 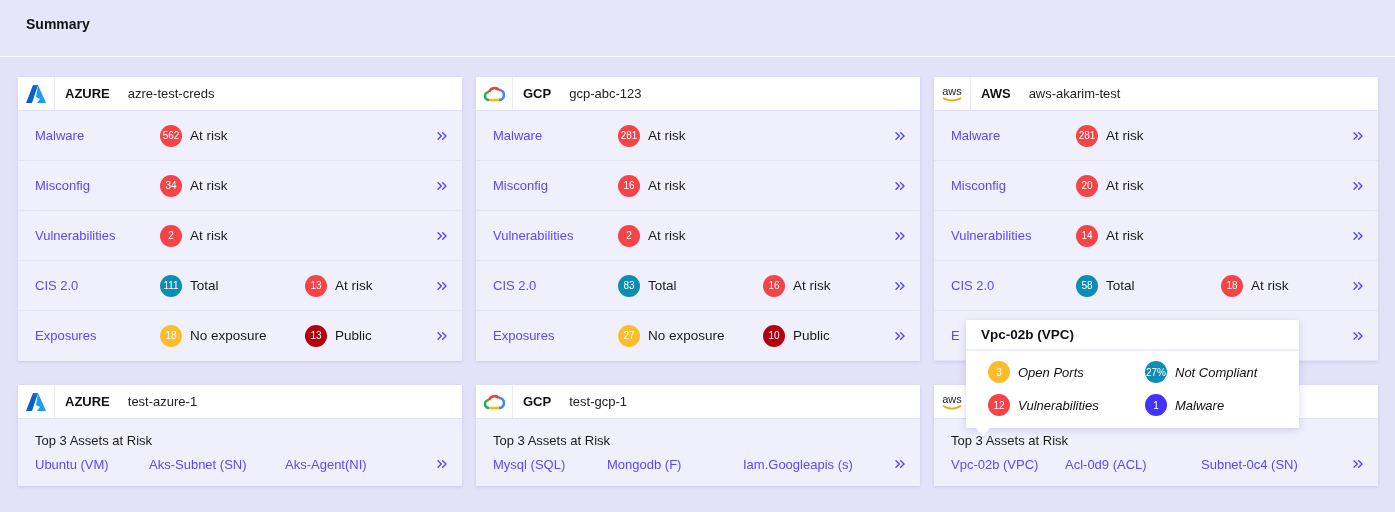 I want to click on page-title: Summary, so click(x=58, y=24).